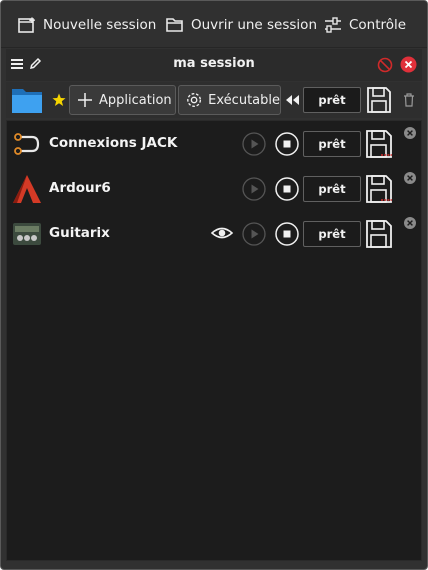  Describe the element at coordinates (409, 100) in the screenshot. I see `trash-icon` at that location.